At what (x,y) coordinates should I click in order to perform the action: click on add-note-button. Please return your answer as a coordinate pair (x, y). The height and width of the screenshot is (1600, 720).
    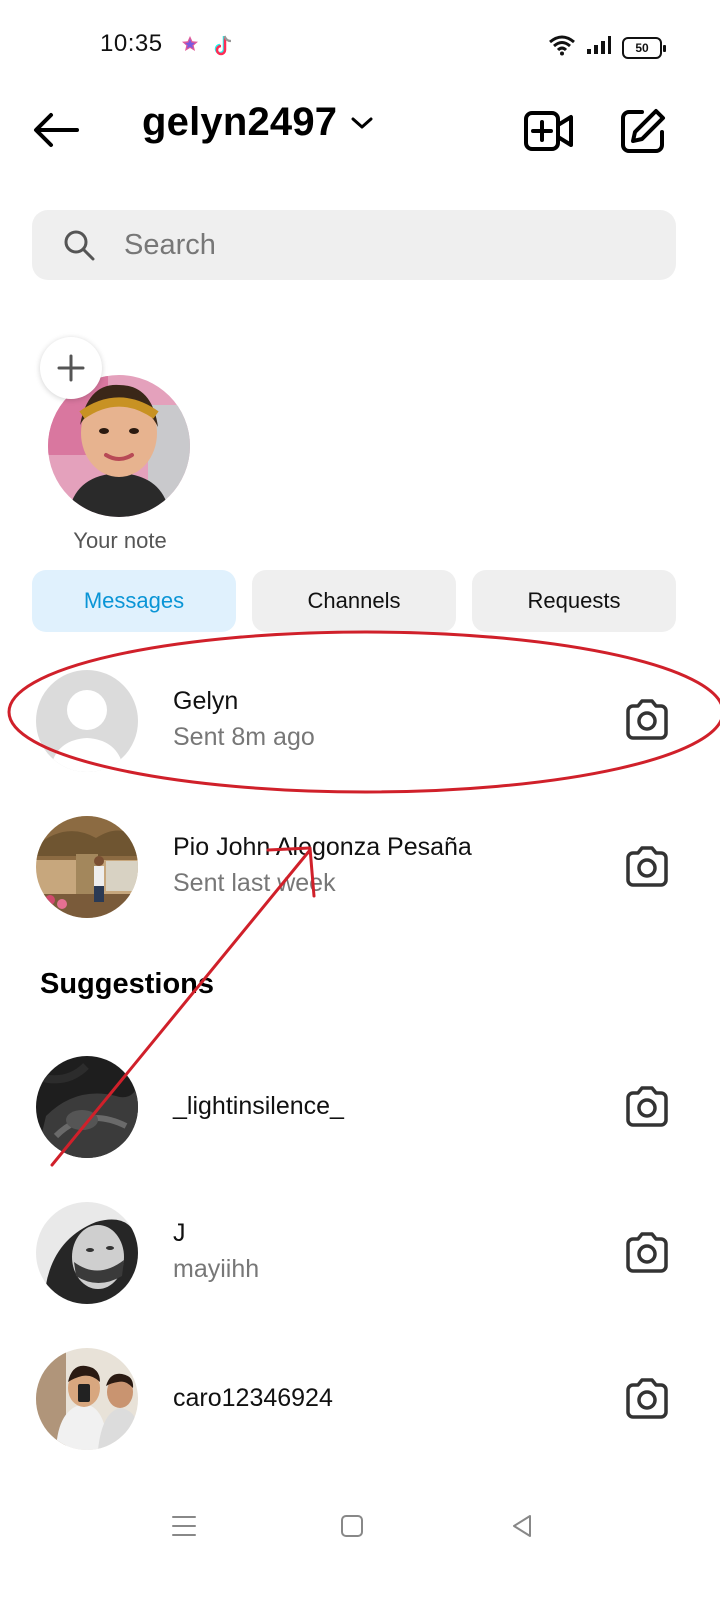
    Looking at the image, I should click on (71, 368).